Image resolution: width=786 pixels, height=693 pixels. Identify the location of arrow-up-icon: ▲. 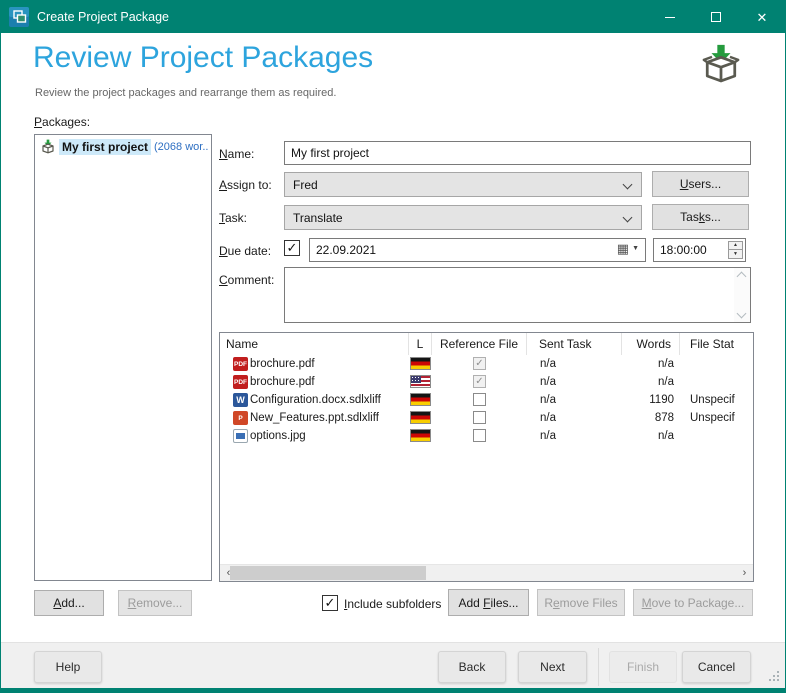
(735, 245).